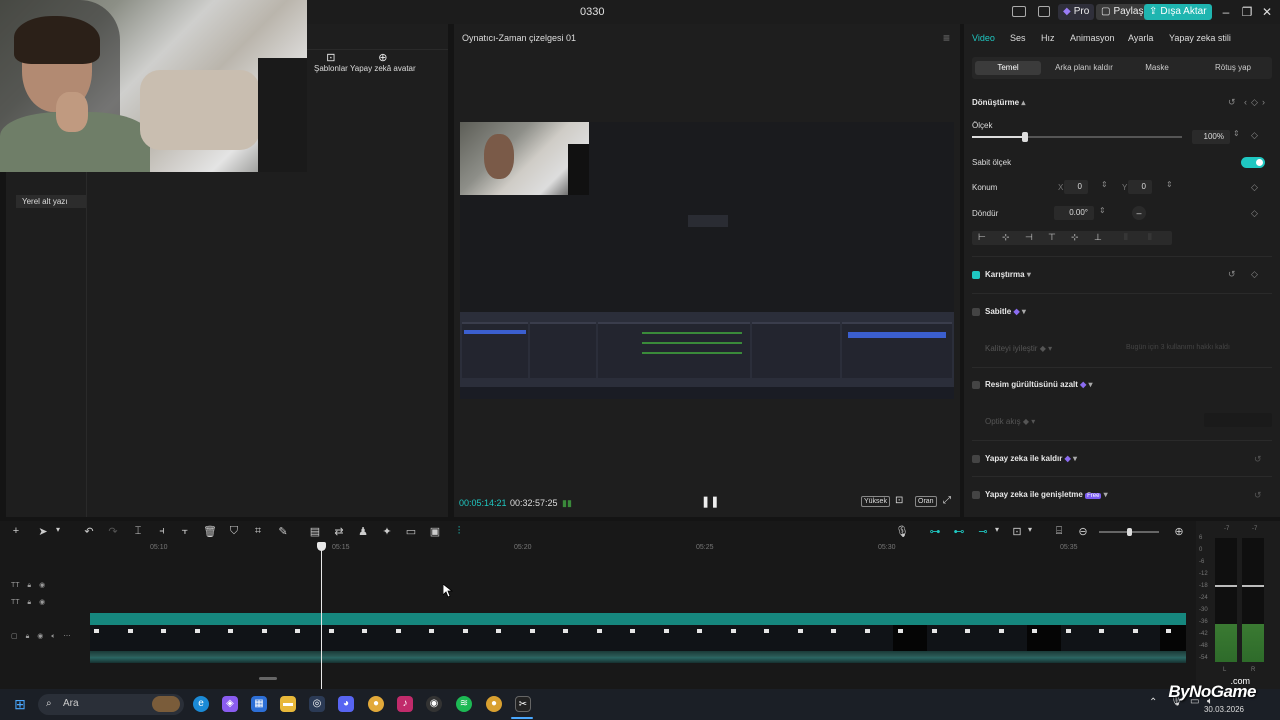 Image resolution: width=1280 pixels, height=720 pixels. Describe the element at coordinates (1178, 12) in the screenshot. I see `export-button: ⇪ Dışa Aktar` at that location.